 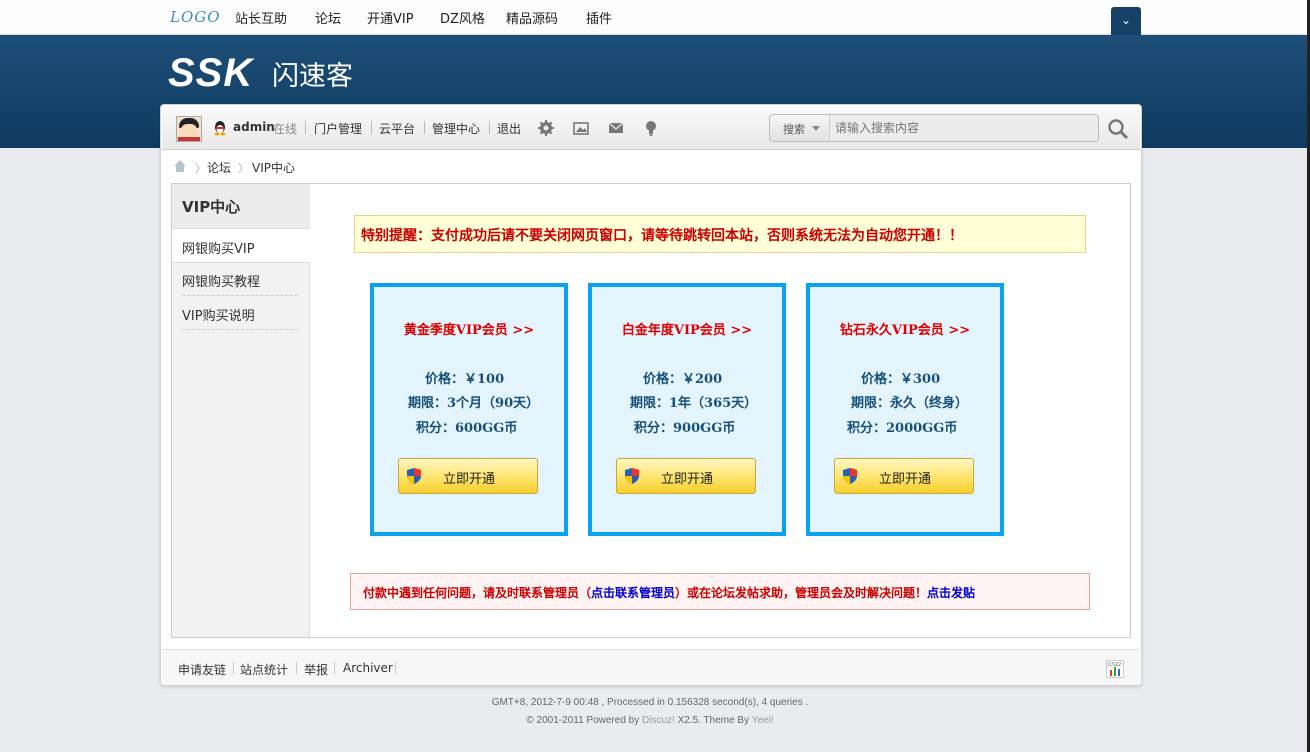 I want to click on plan-price: 价格：￥100, so click(x=465, y=379).